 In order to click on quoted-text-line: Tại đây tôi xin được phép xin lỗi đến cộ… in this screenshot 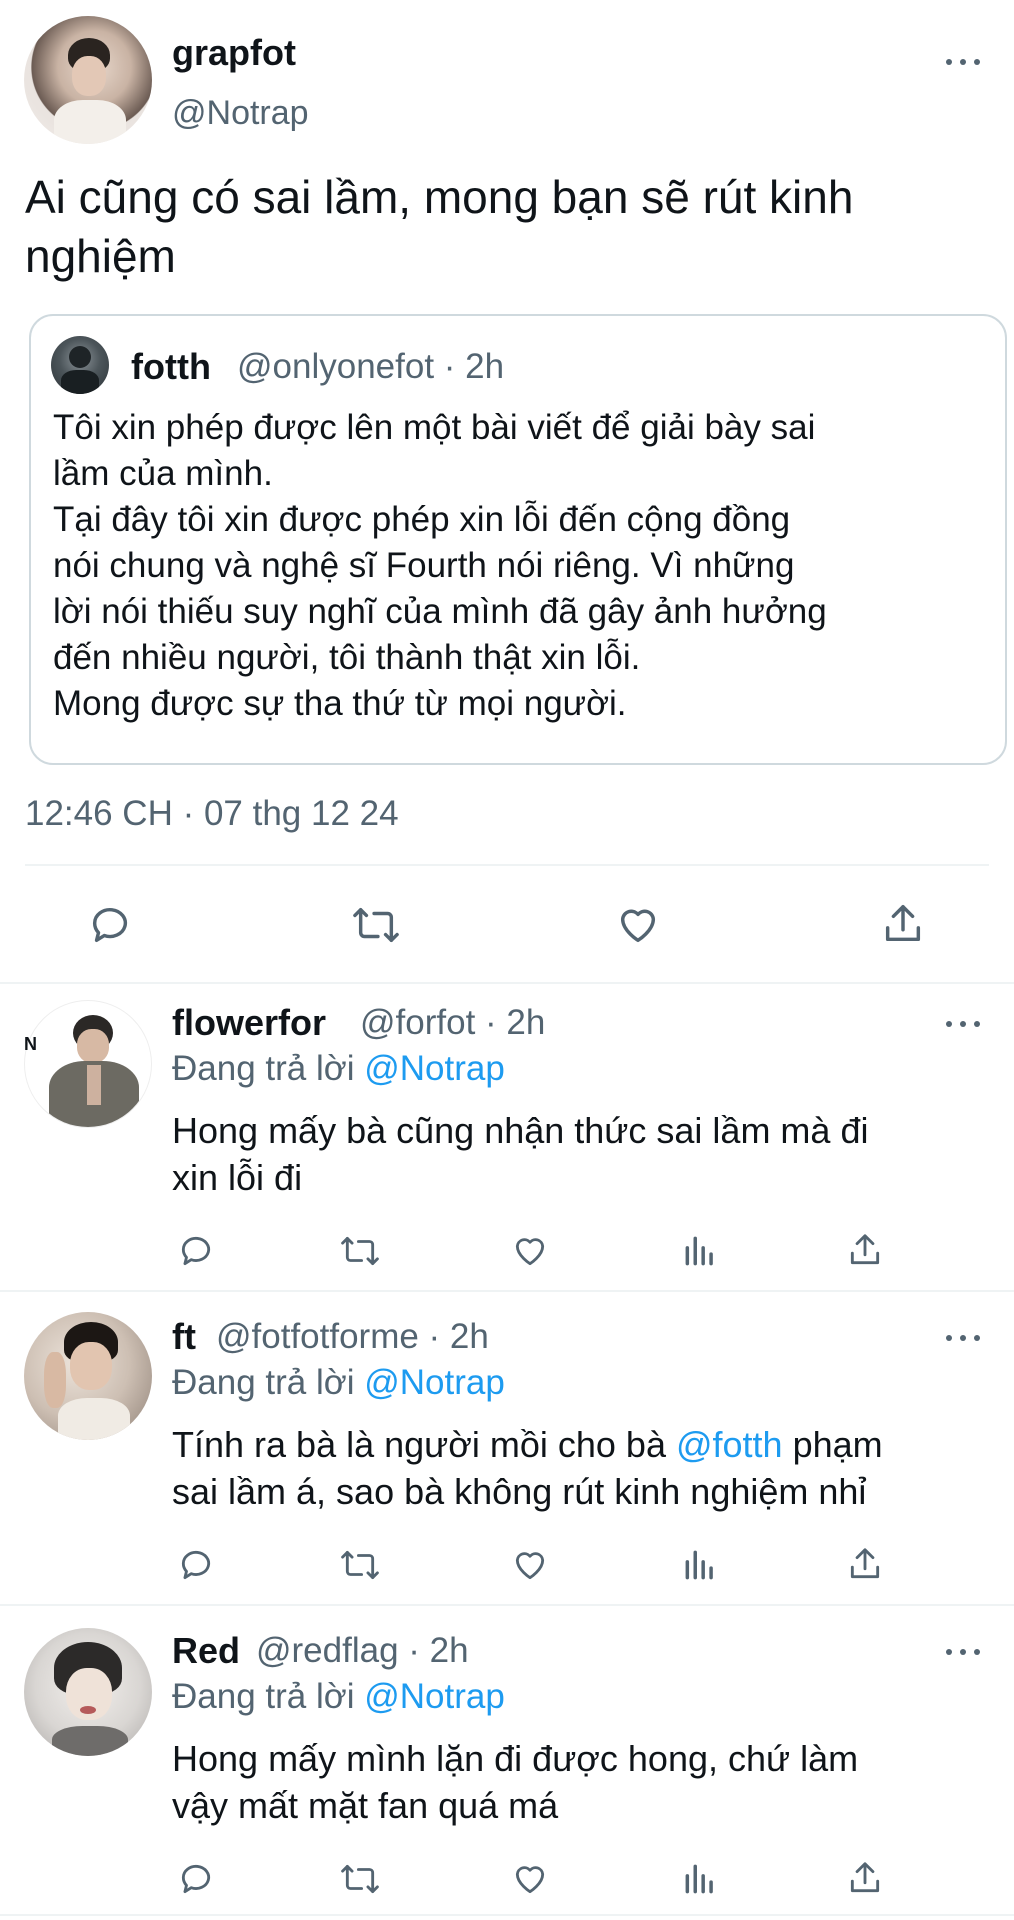, I will do `click(422, 519)`.